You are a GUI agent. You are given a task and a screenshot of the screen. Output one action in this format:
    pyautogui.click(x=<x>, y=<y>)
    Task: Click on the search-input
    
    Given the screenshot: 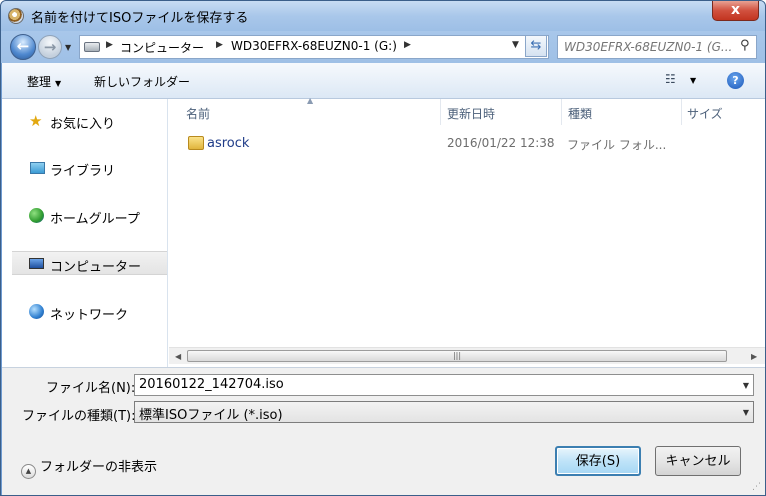 What is the action you would take?
    pyautogui.click(x=652, y=47)
    